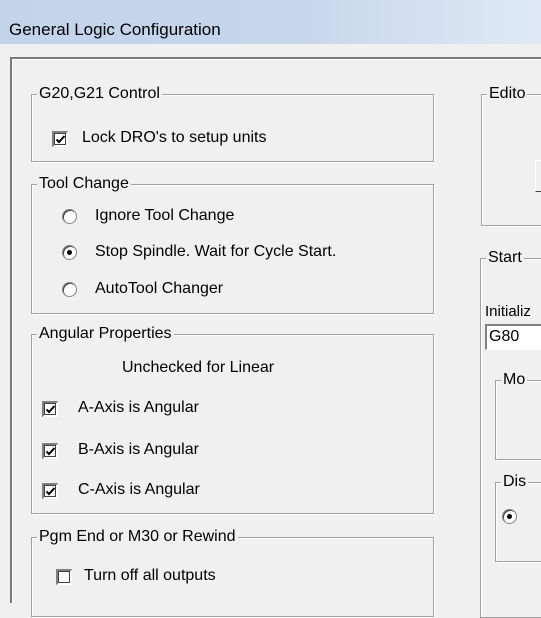  What do you see at coordinates (138, 407) in the screenshot?
I see `checkbox-label: A-Axis is Angular` at bounding box center [138, 407].